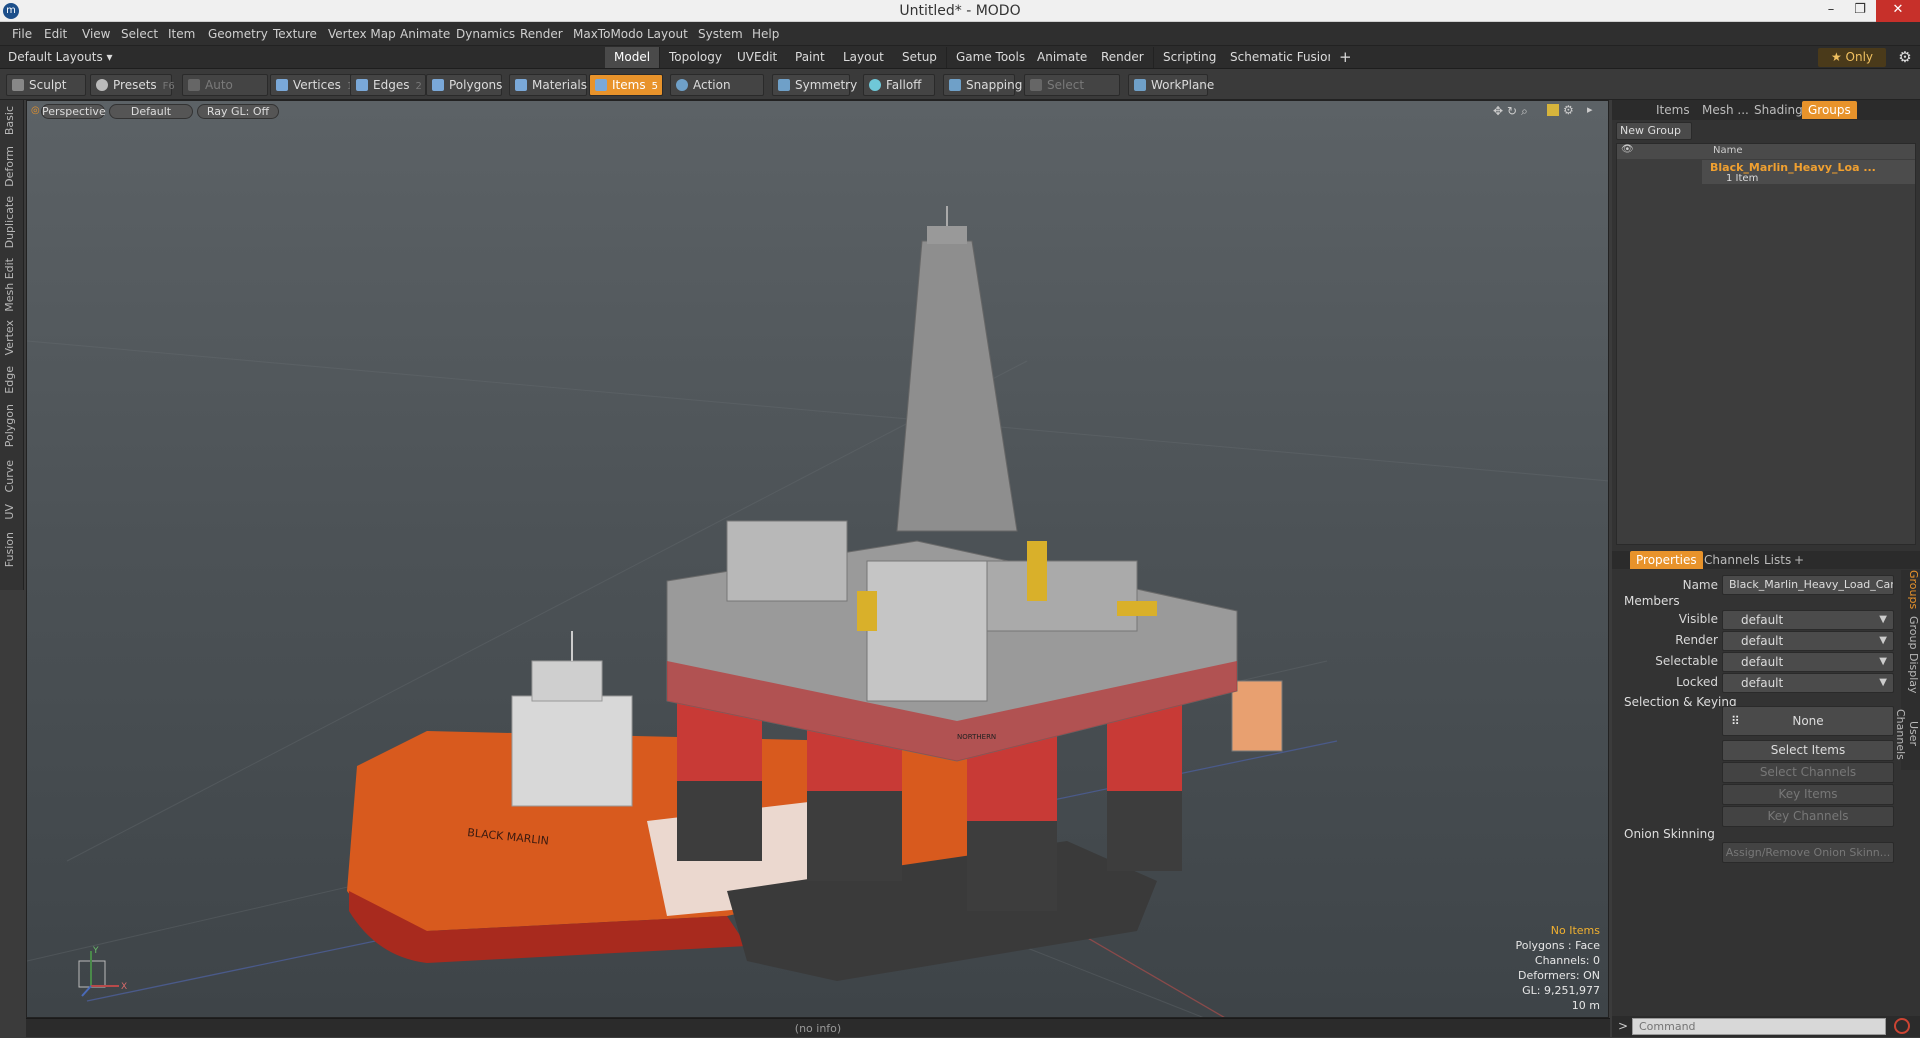 The width and height of the screenshot is (1920, 1038). I want to click on tab-topology: Topology, so click(696, 57).